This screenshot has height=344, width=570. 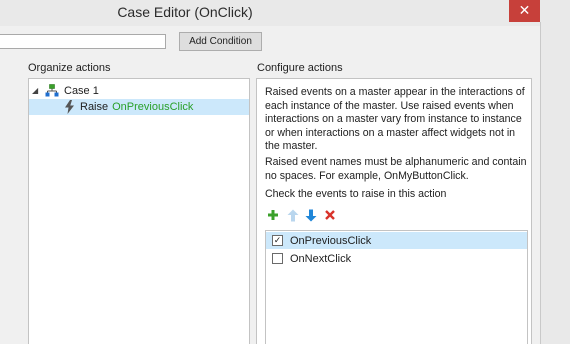 What do you see at coordinates (396, 240) in the screenshot?
I see `event-row-onpreviousclick: ✓ OnPreviousClick` at bounding box center [396, 240].